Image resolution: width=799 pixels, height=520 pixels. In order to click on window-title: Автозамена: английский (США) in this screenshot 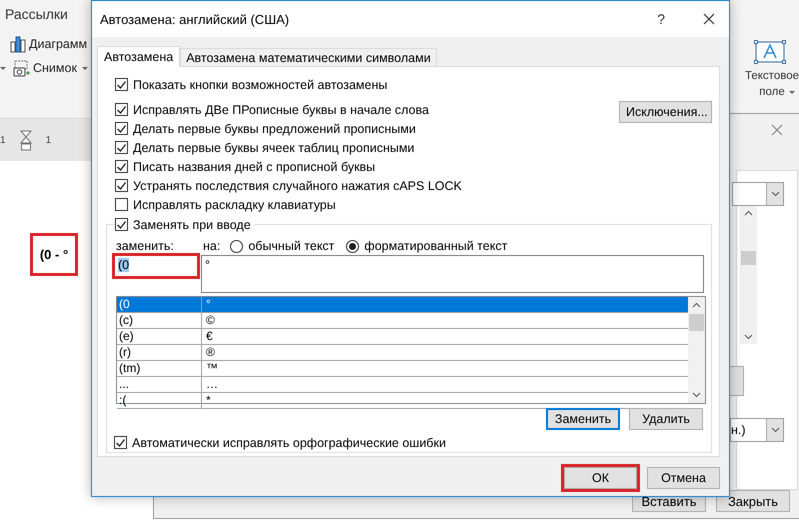, I will do `click(195, 19)`.